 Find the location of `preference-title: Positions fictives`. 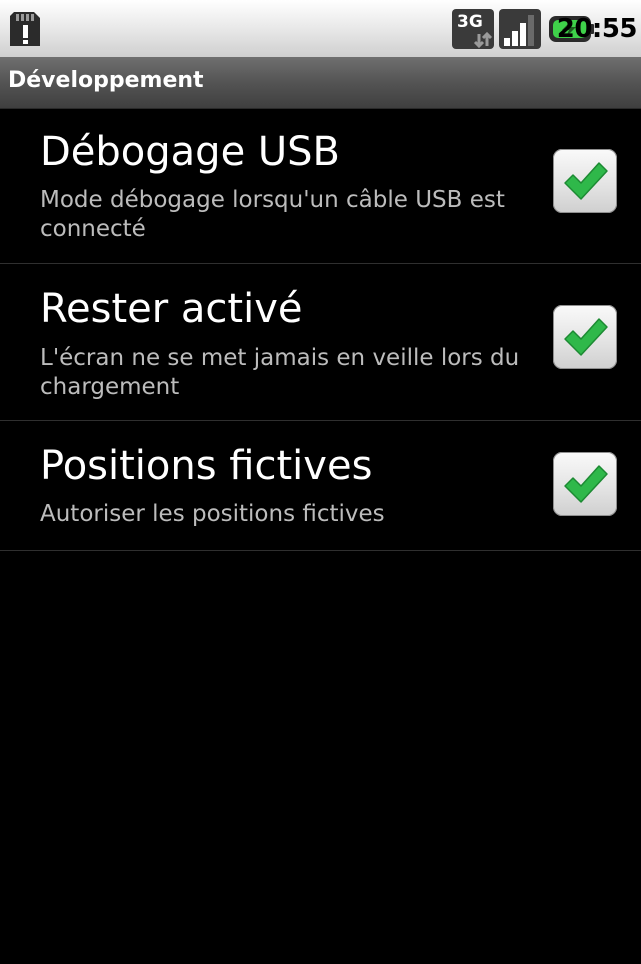

preference-title: Positions fictives is located at coordinates (206, 466).